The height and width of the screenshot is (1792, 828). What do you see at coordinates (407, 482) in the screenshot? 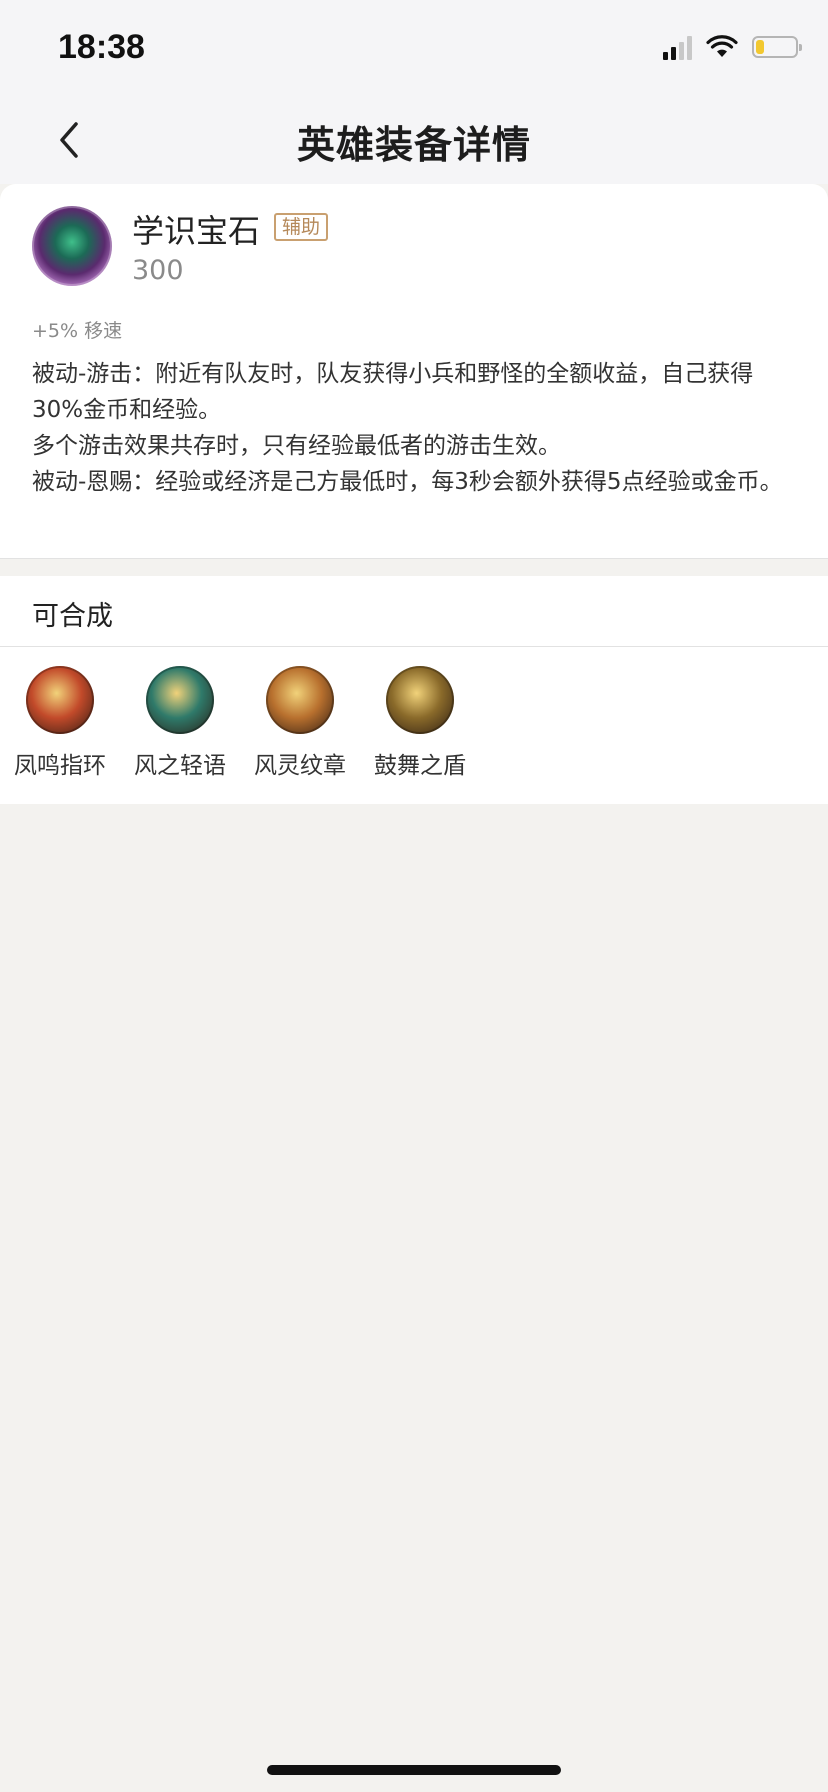
I see `description-line: 被动-恩赐：经验或经济是己方最低时，每3秒会额外获得5点经验或金币。` at bounding box center [407, 482].